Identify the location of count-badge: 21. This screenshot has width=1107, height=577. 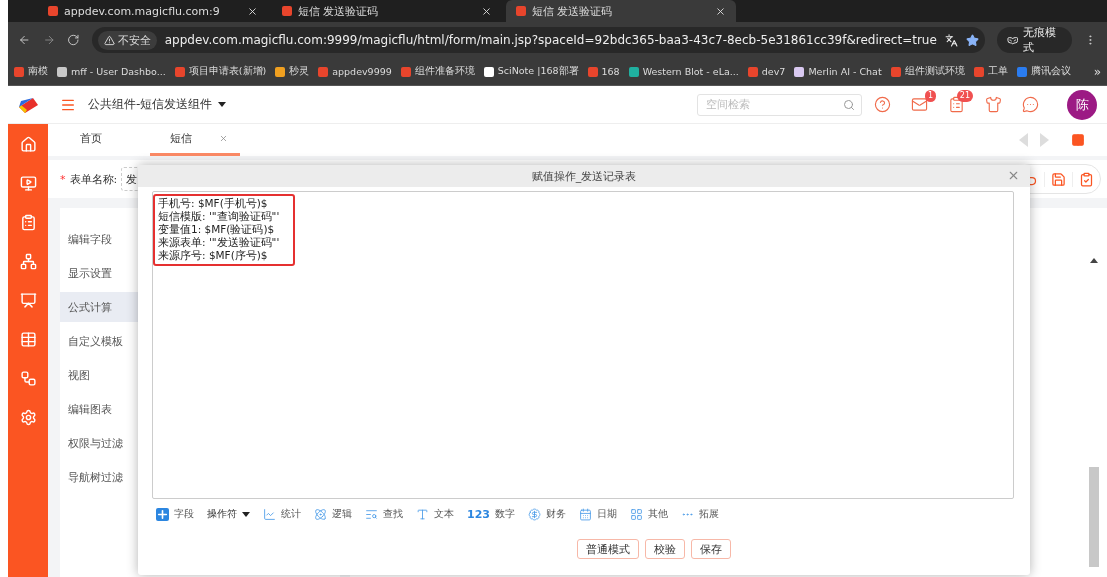
(964, 96).